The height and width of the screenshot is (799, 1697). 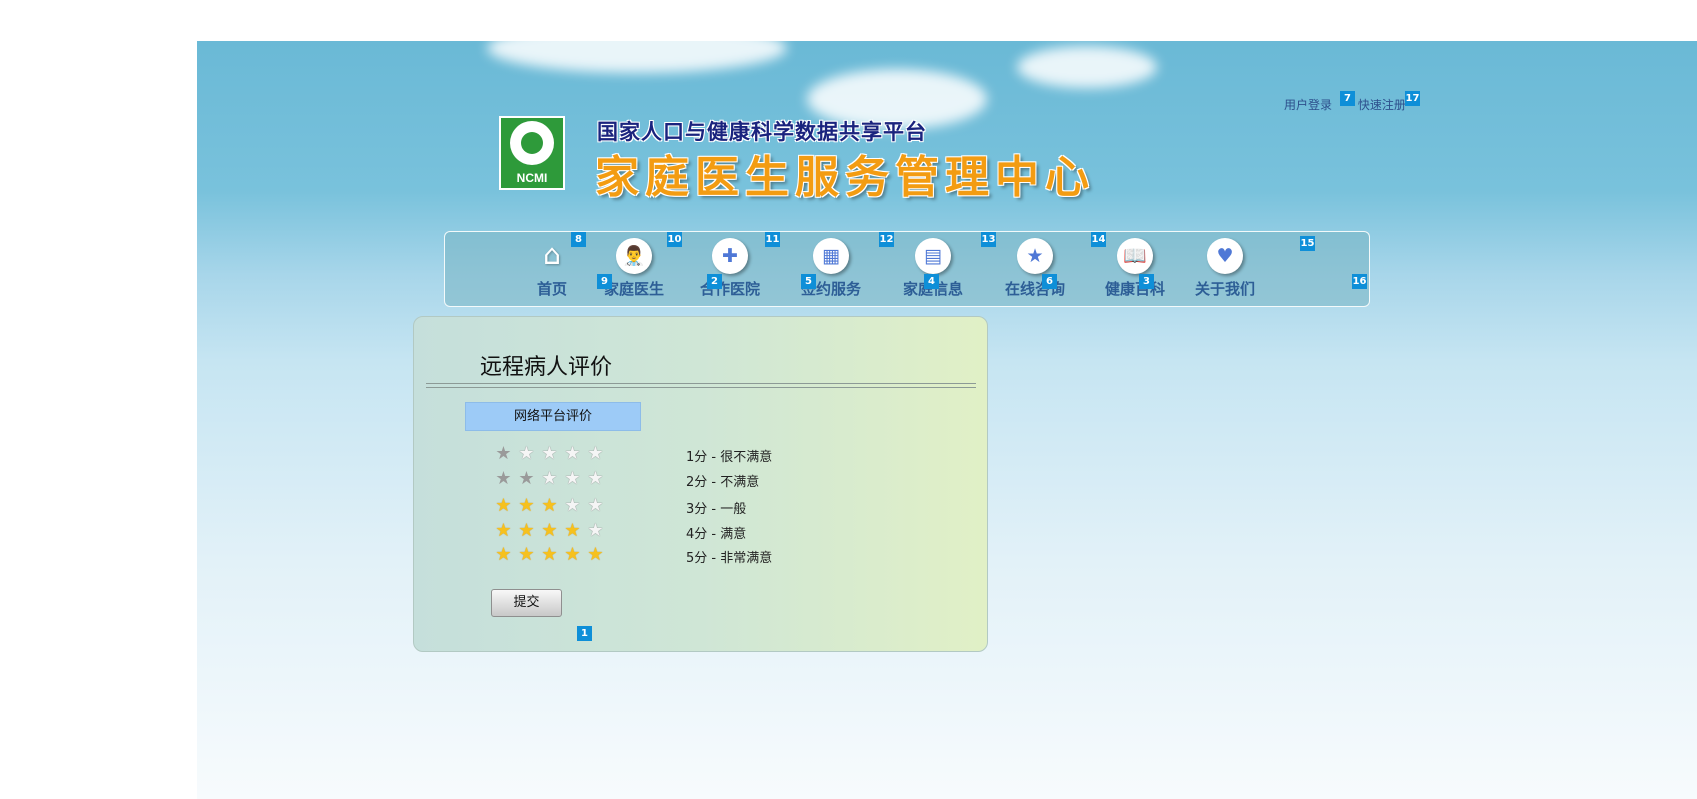 I want to click on element-badge: 16, so click(x=1359, y=281).